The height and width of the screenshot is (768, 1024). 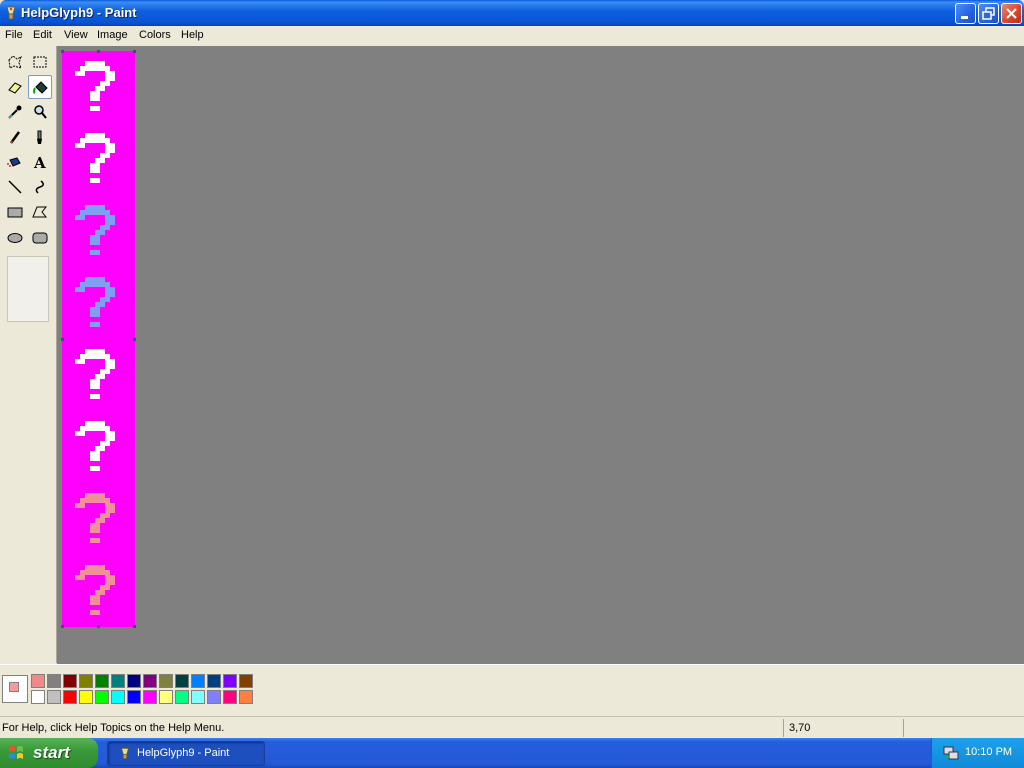 I want to click on system-tray: 10:10 PM, so click(x=977, y=753).